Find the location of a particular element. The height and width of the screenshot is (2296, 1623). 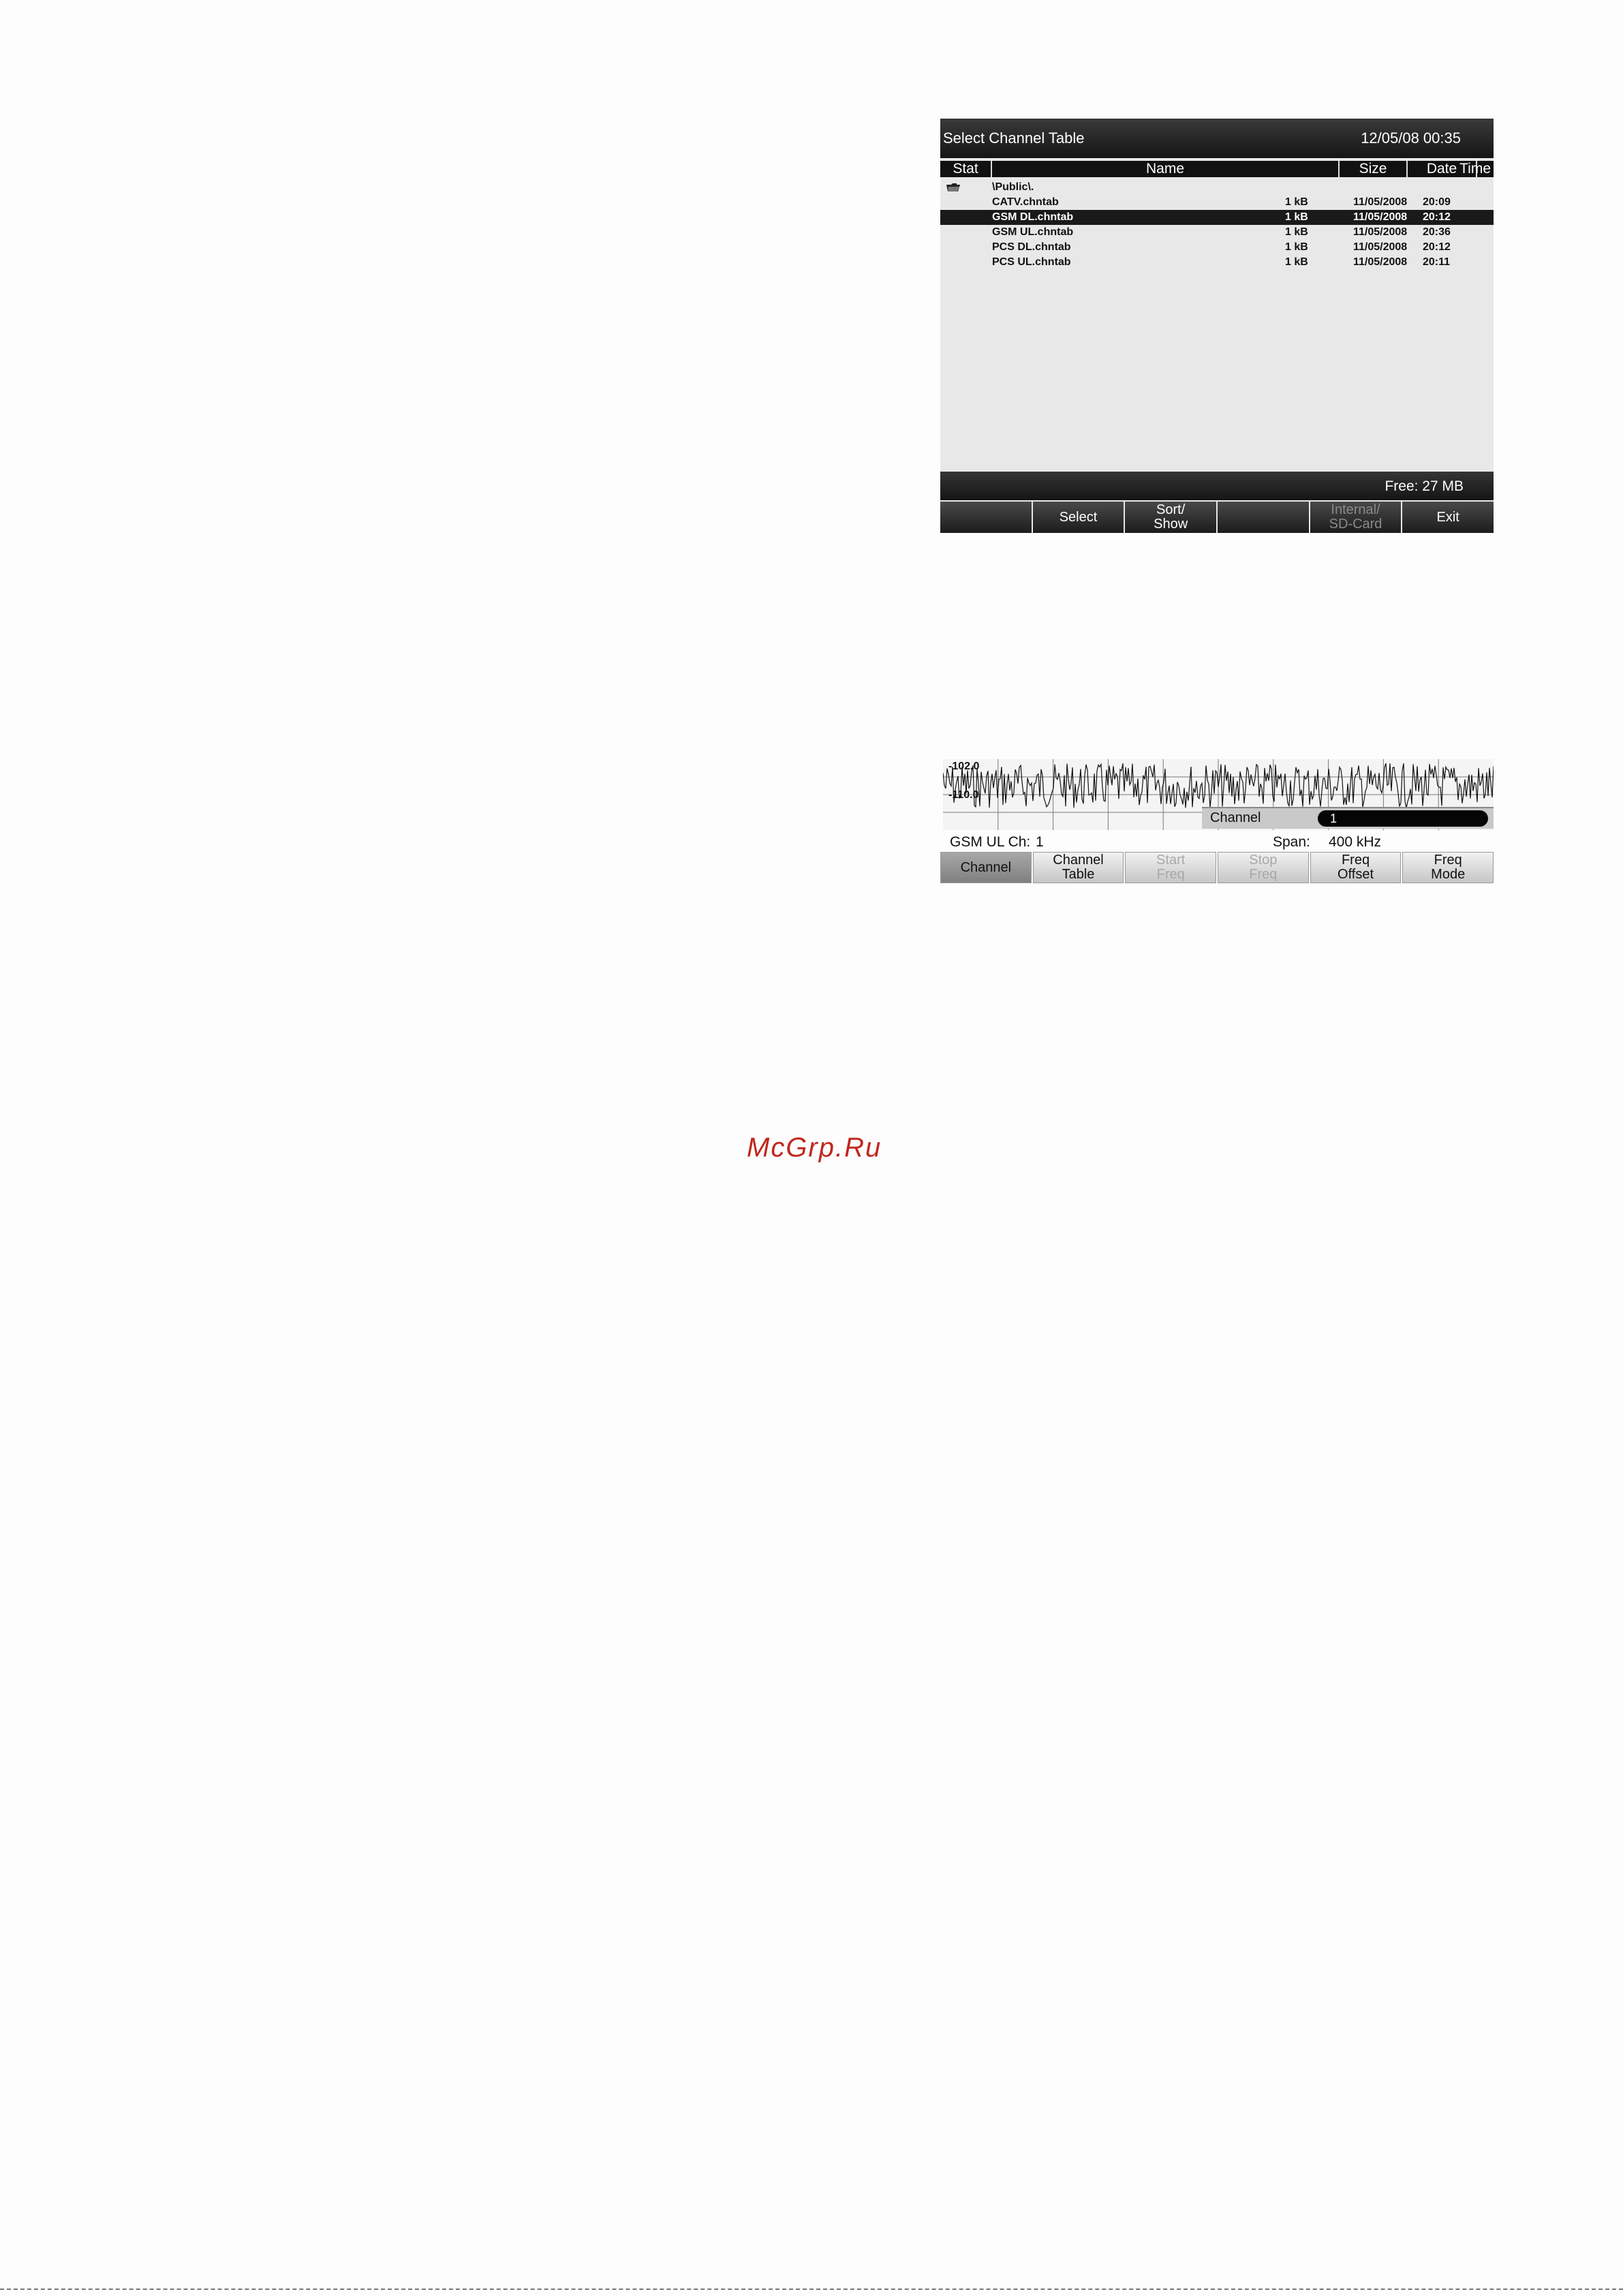

select-button: Select is located at coordinates (1078, 517).